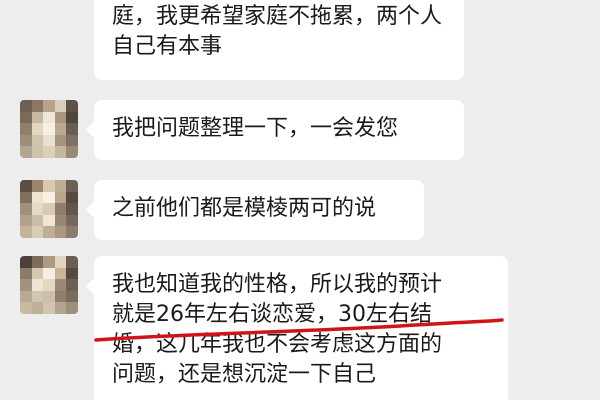 The height and width of the screenshot is (400, 600). I want to click on message-bubble: 我把问题整理一下，一会发您, so click(275, 130).